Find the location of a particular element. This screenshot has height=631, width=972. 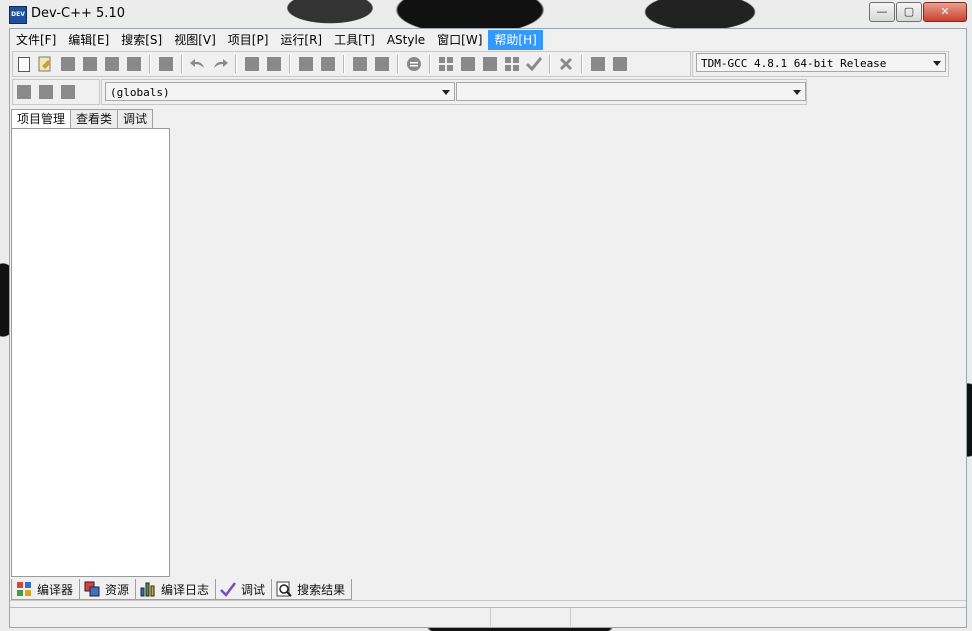

tab-debug: 调试 is located at coordinates (135, 119).